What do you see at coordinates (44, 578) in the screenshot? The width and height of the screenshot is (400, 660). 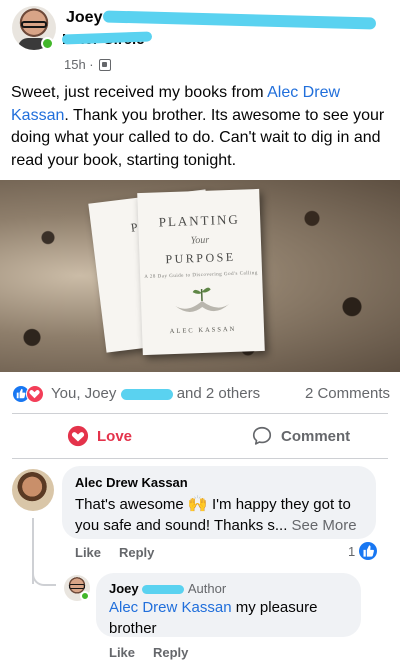 I see `thread-connector` at bounding box center [44, 578].